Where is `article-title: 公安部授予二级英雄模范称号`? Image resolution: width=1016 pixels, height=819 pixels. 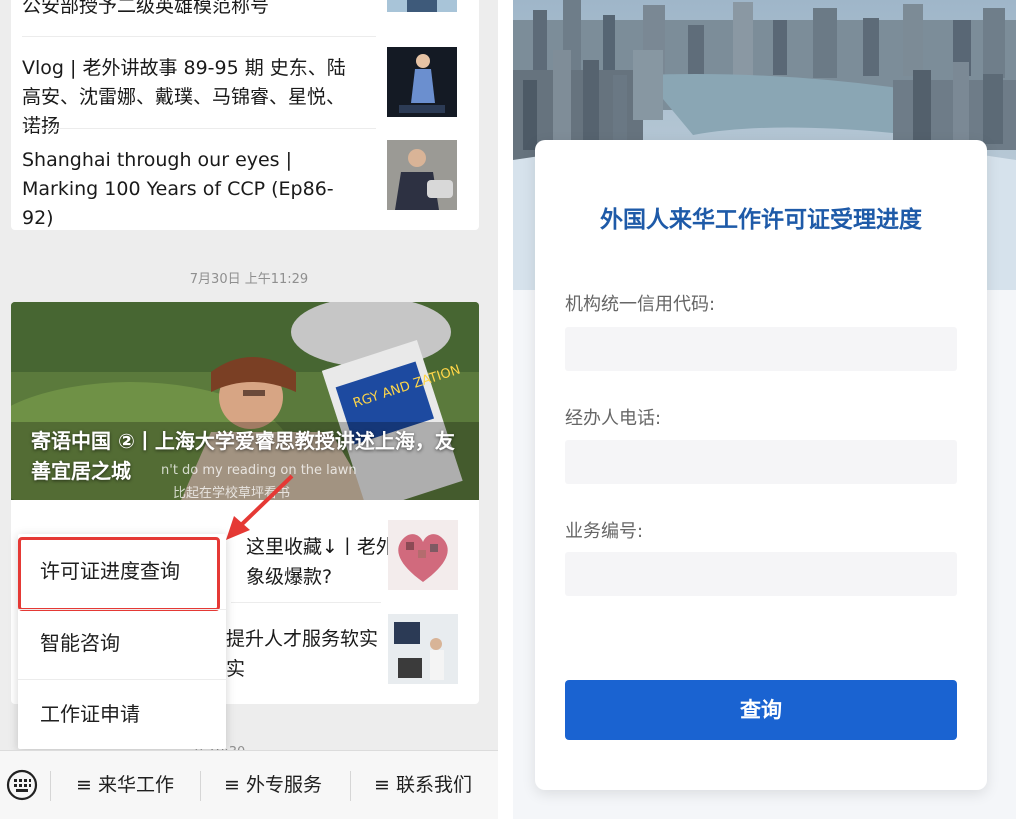
article-title: 公安部授予二级英雄模范称号 is located at coordinates (146, 8).